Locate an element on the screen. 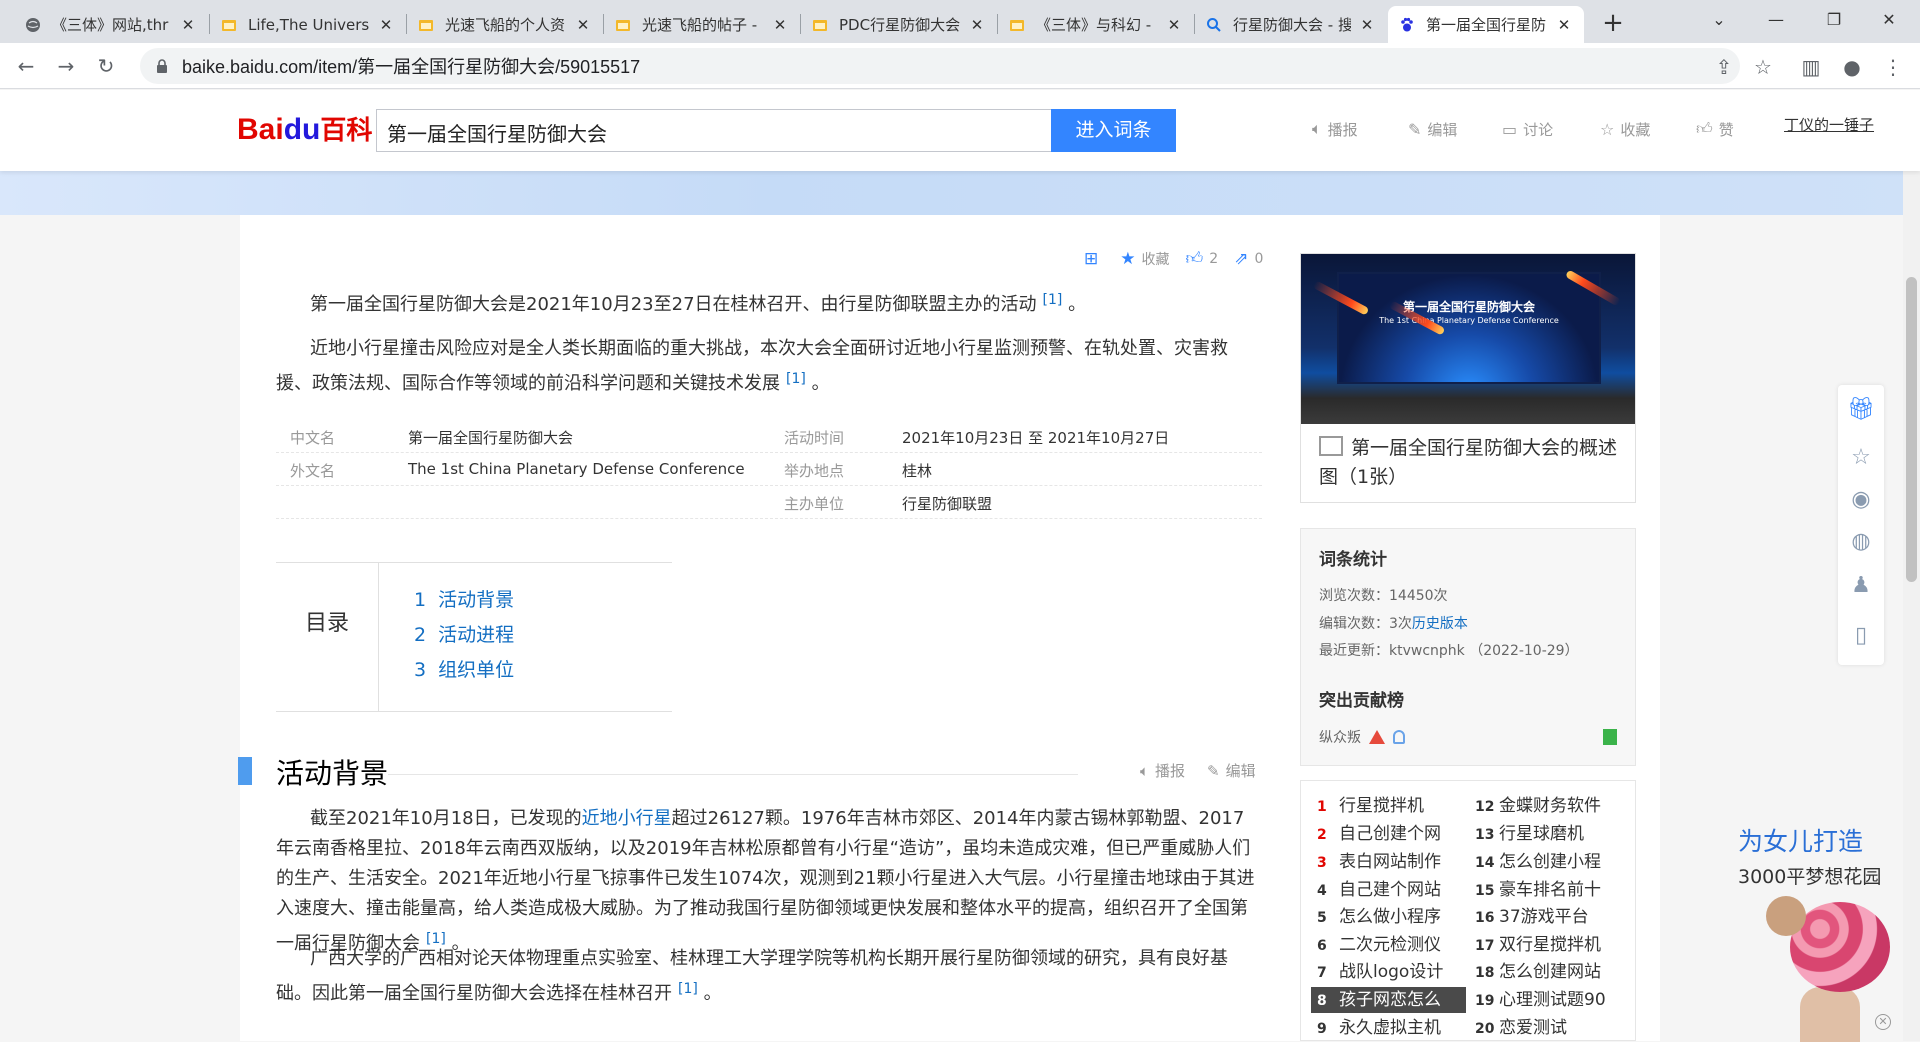 The image size is (1920, 1042). list-item: 5 怎么做小程序 is located at coordinates (1388, 917).